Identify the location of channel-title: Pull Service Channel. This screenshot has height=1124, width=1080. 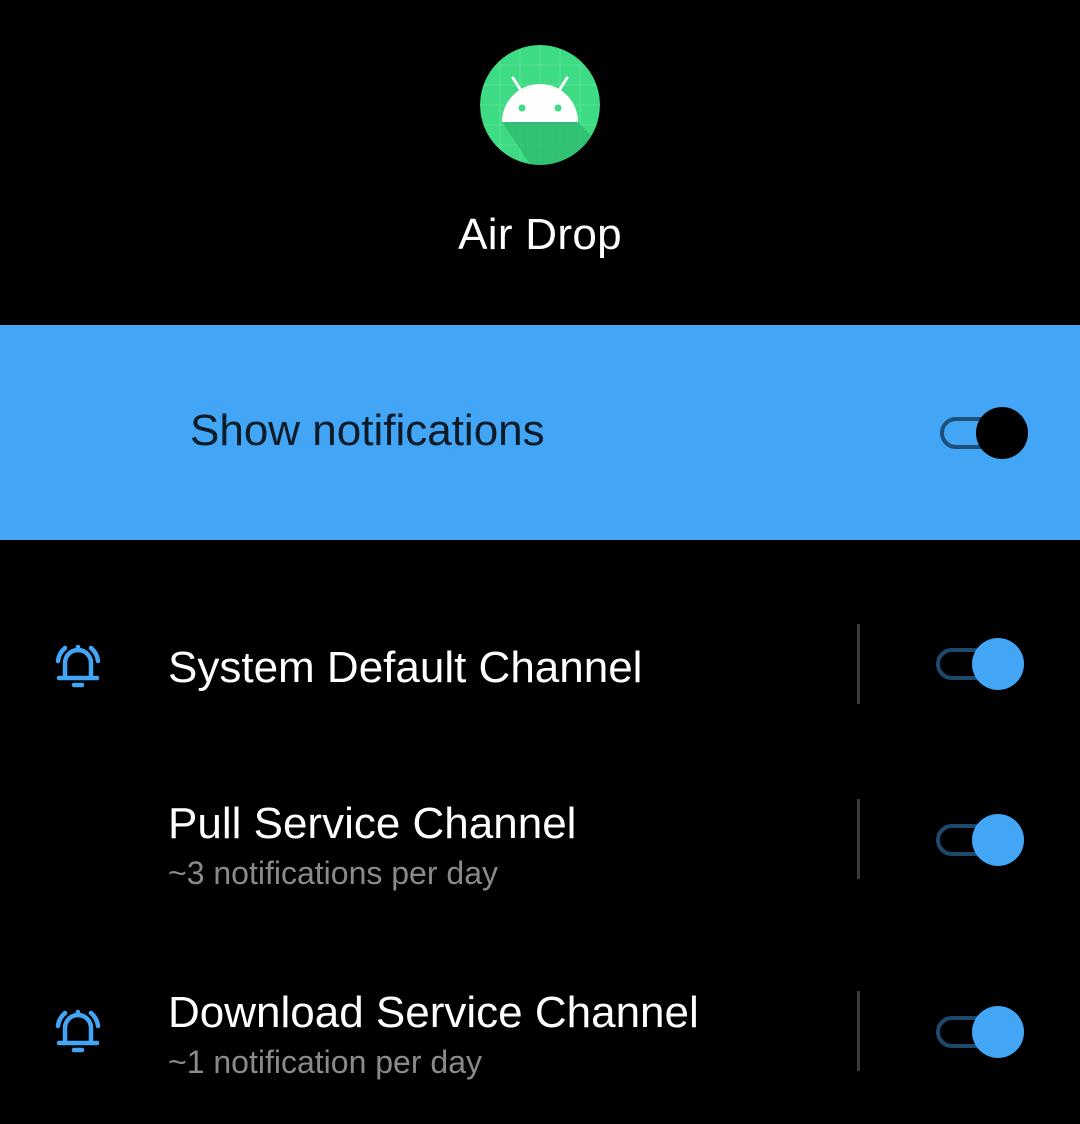
(372, 823).